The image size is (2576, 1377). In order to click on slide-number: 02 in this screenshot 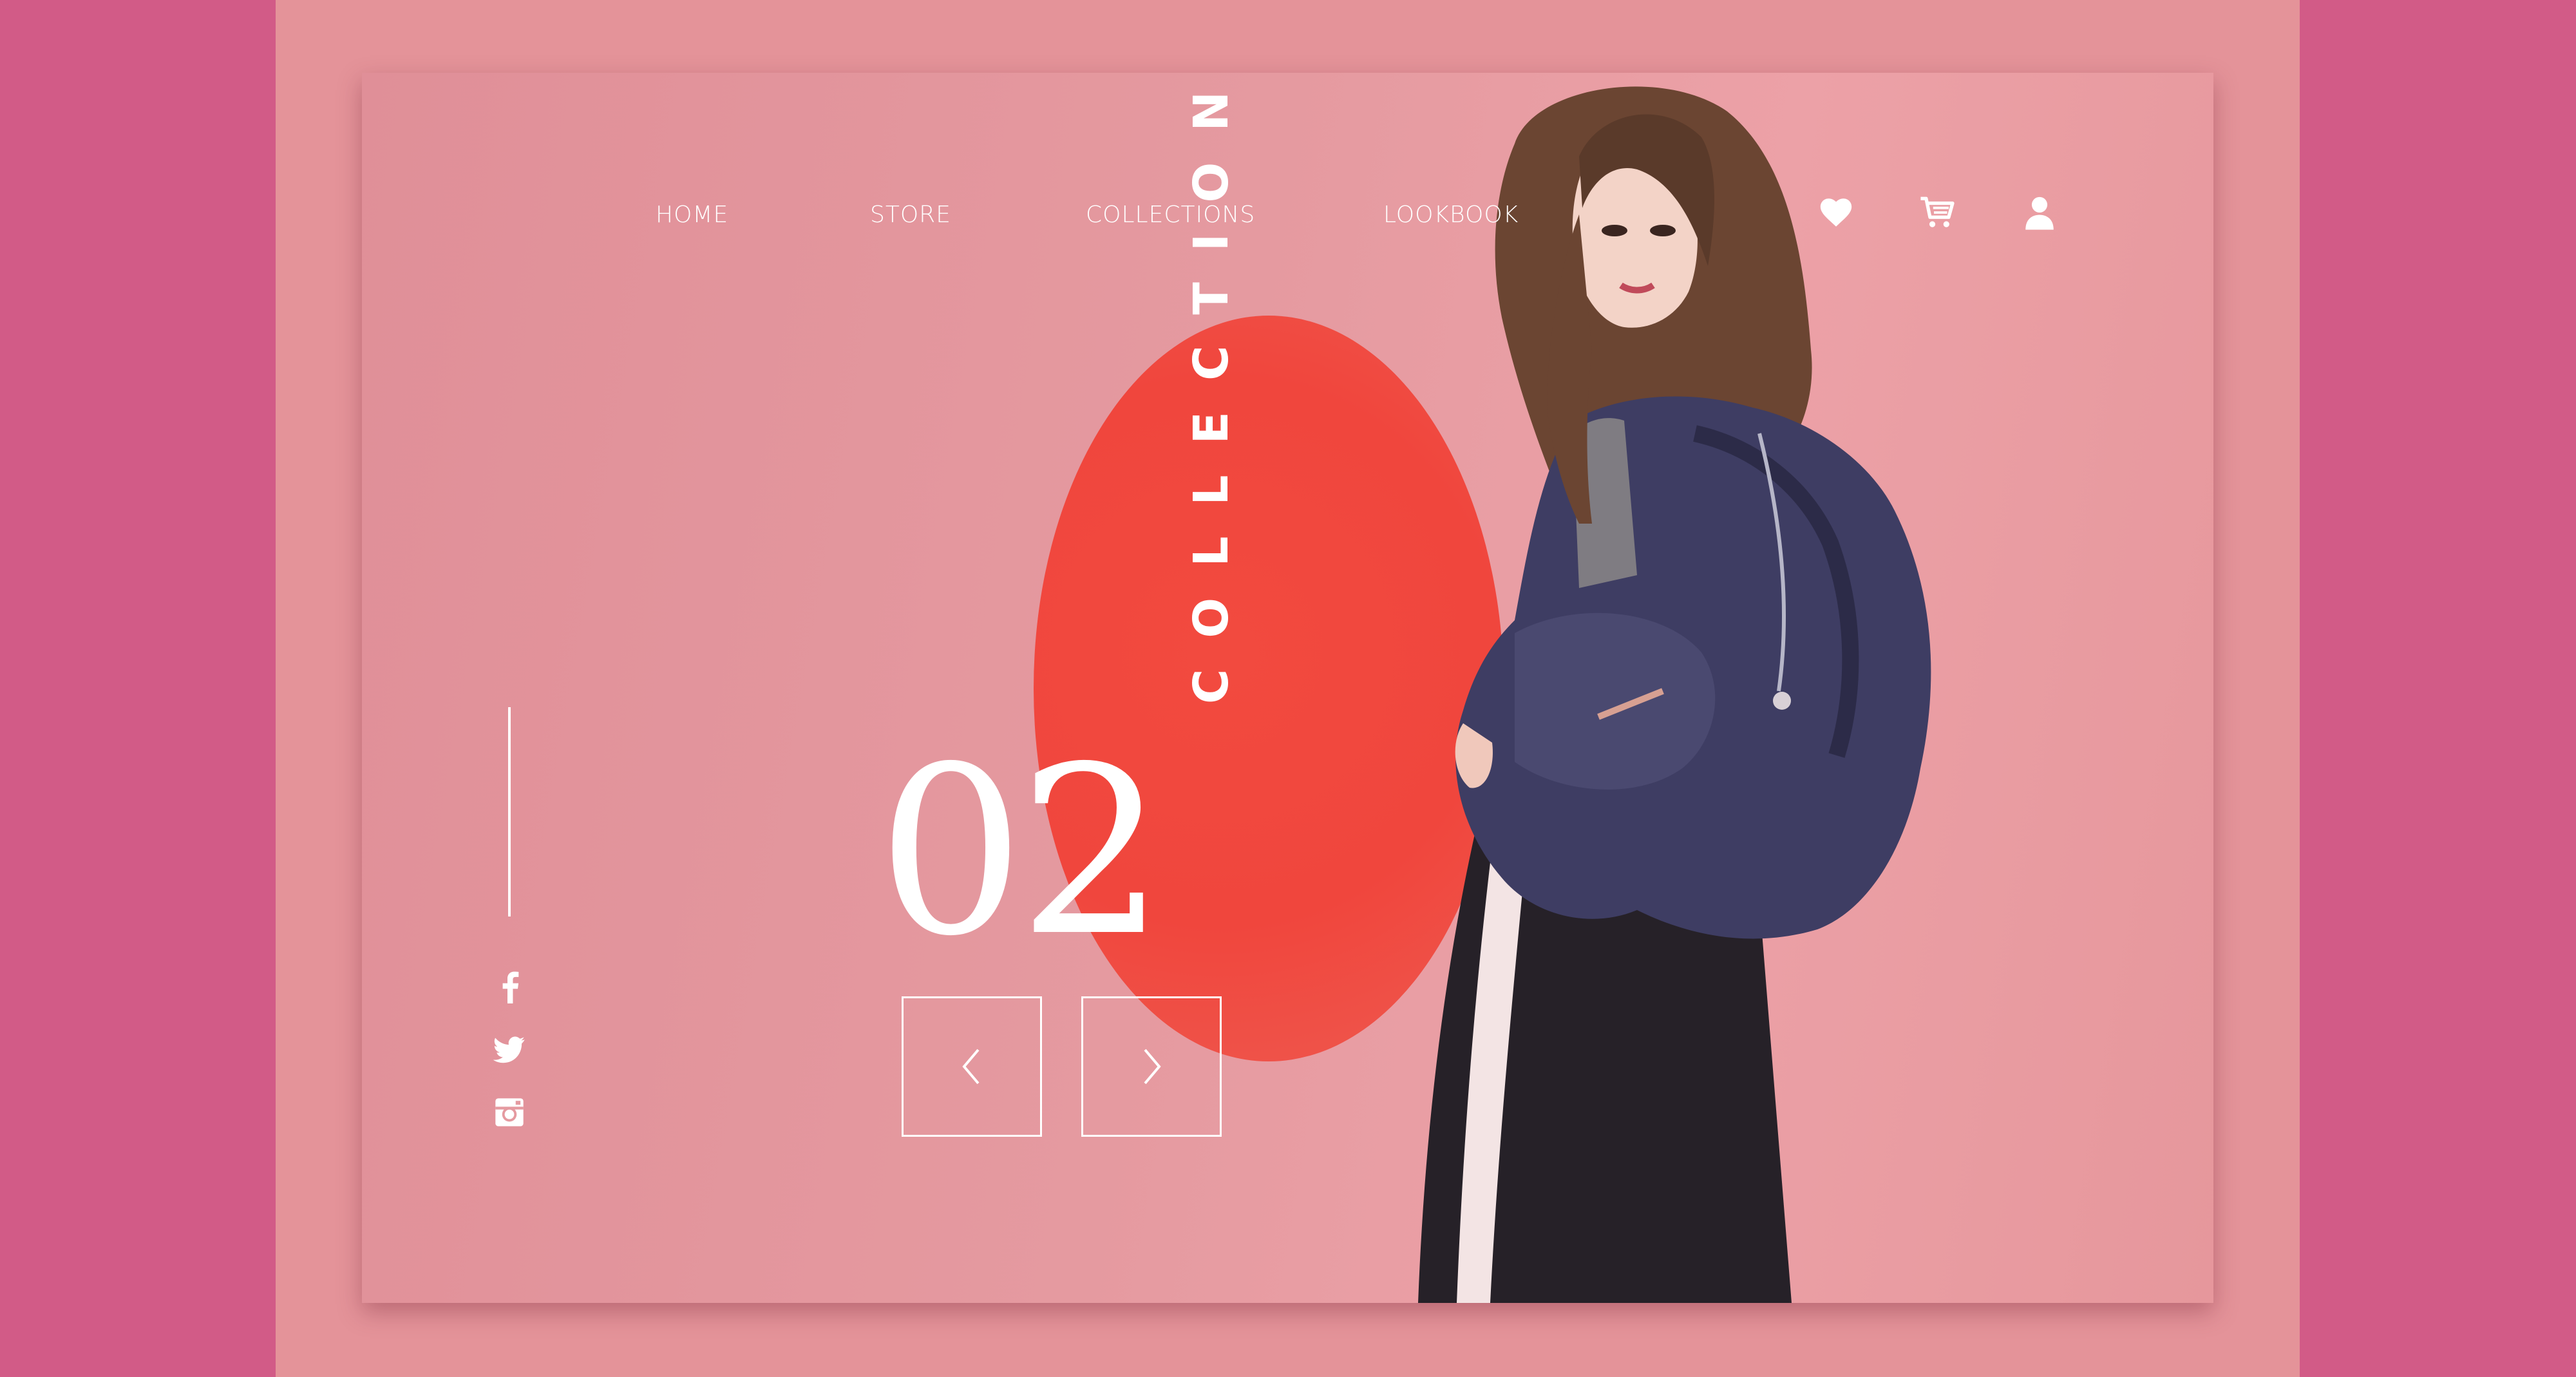, I will do `click(1021, 852)`.